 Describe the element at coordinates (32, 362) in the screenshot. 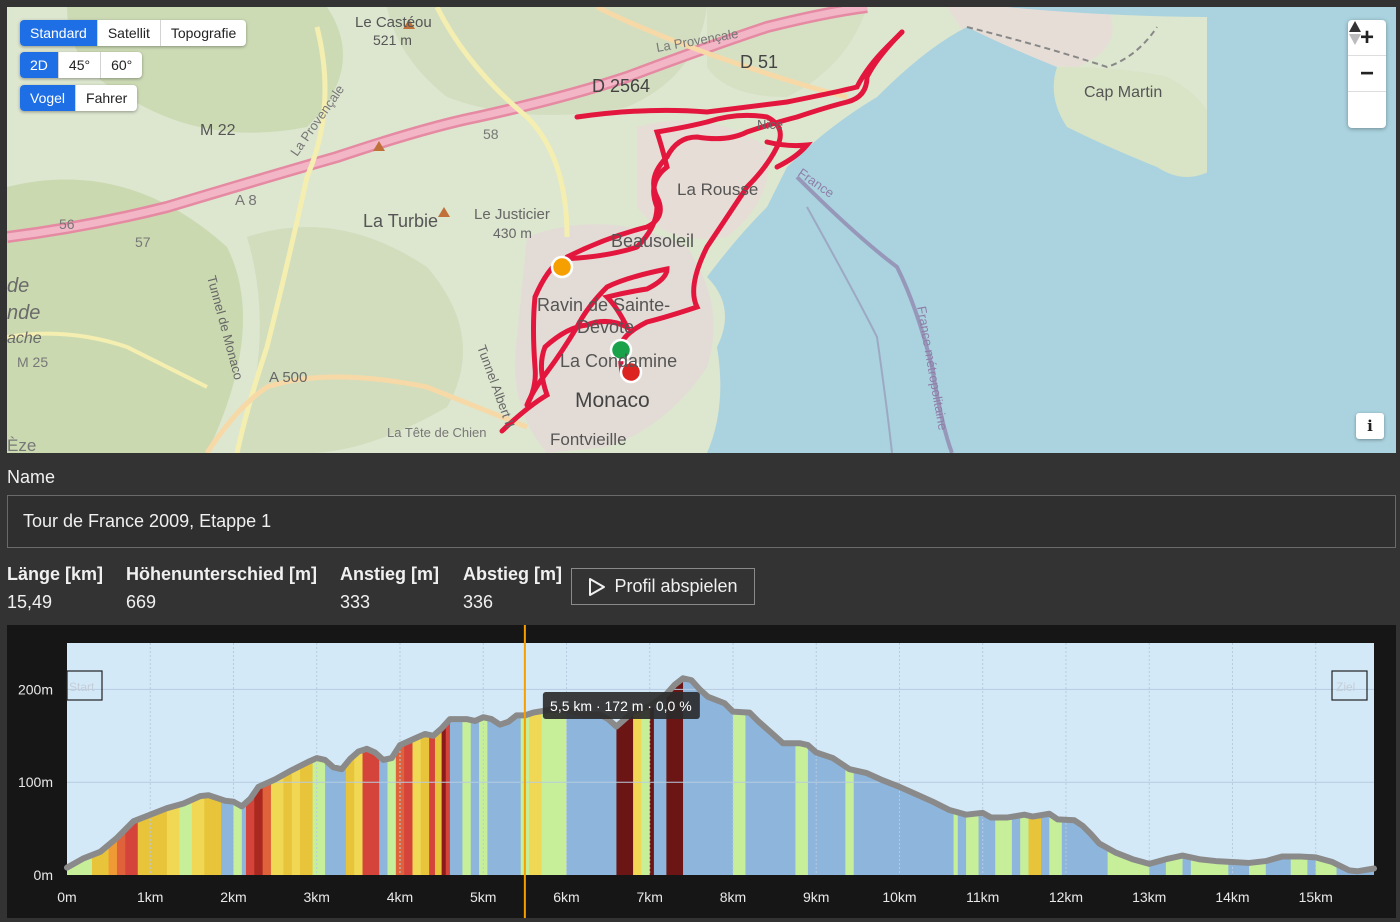

I see `map-label: M 25` at that location.